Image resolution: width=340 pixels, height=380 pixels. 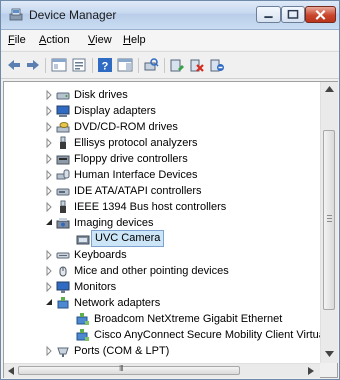 I want to click on device-label: Mice and other pointing devices, so click(x=151, y=271).